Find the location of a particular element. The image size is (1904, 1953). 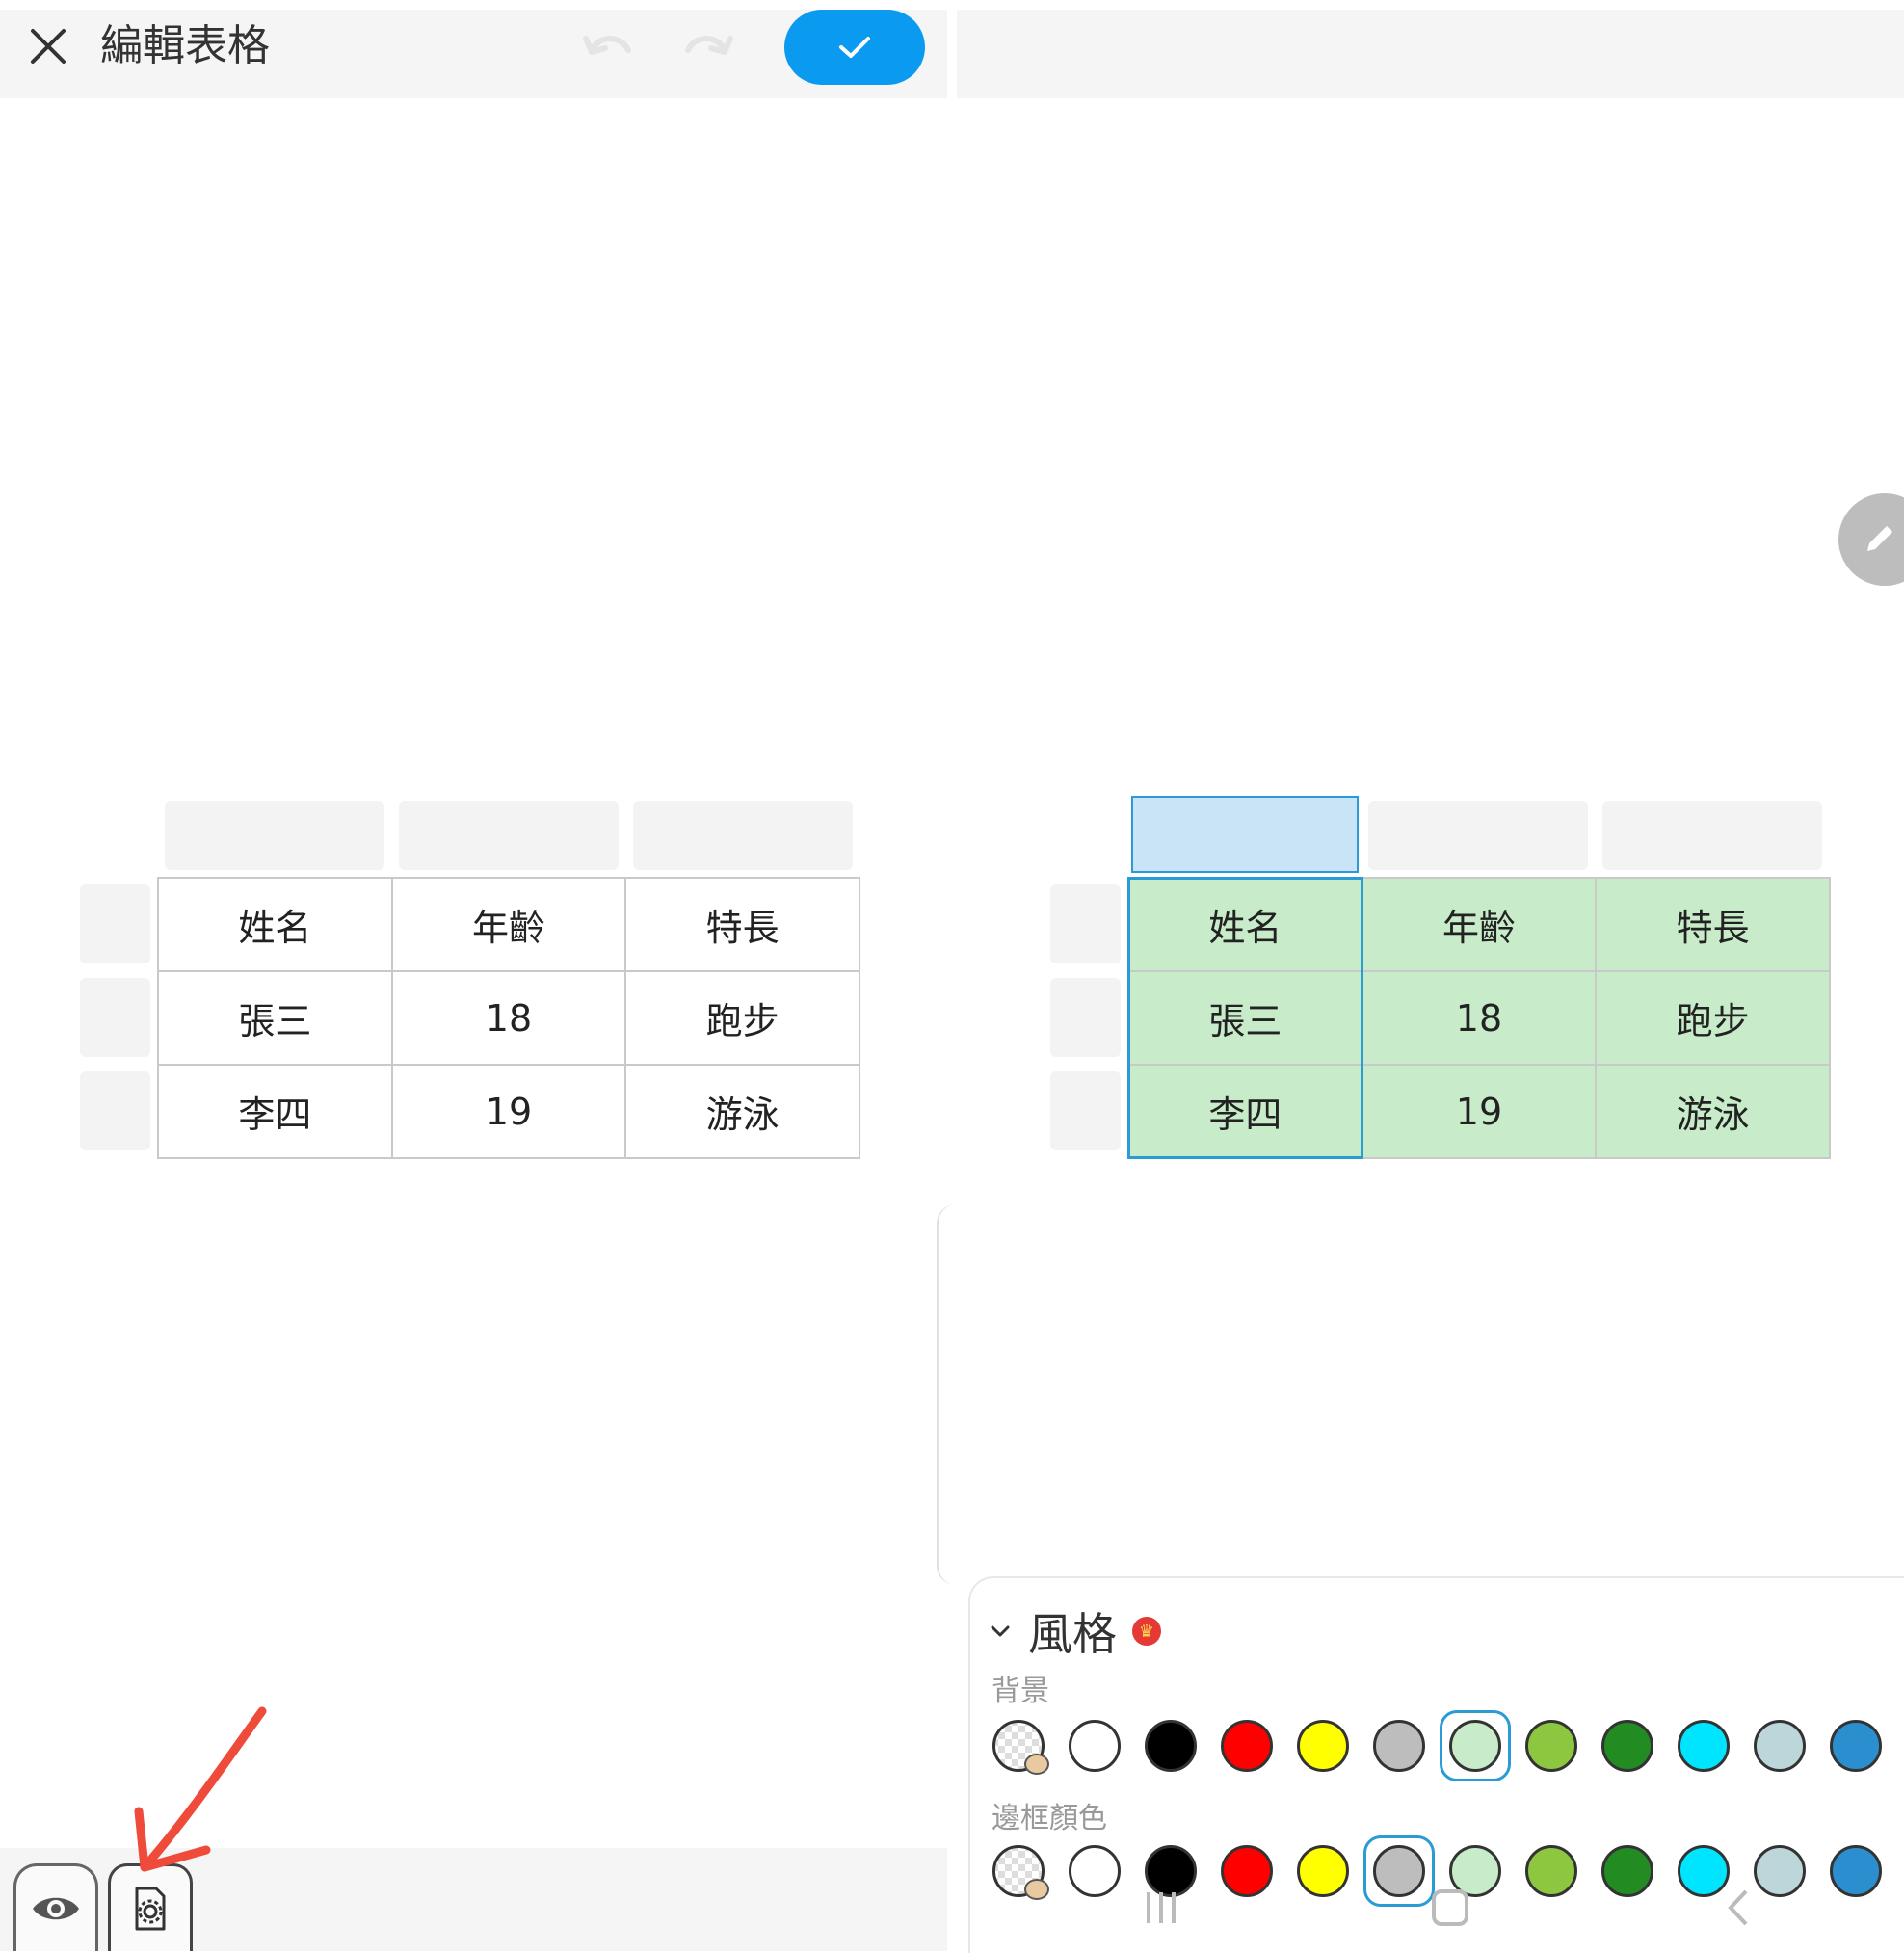

eye-icon is located at coordinates (56, 1909).